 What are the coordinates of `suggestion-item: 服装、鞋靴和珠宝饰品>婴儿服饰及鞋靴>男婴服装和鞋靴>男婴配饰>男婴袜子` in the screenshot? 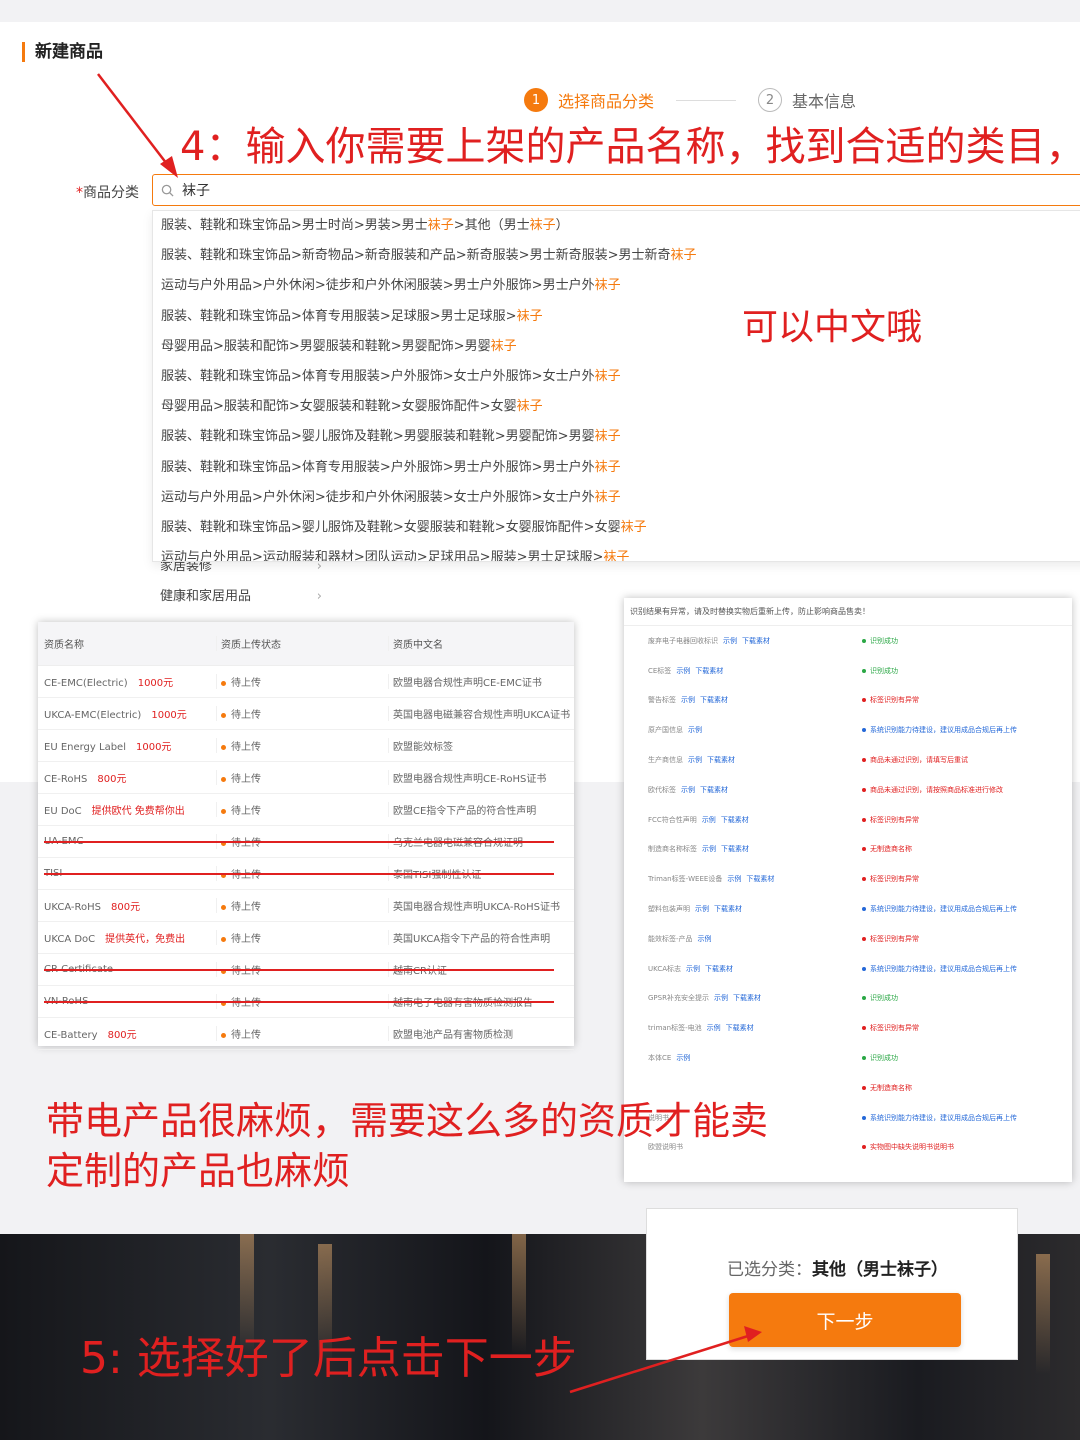 It's located at (616, 437).